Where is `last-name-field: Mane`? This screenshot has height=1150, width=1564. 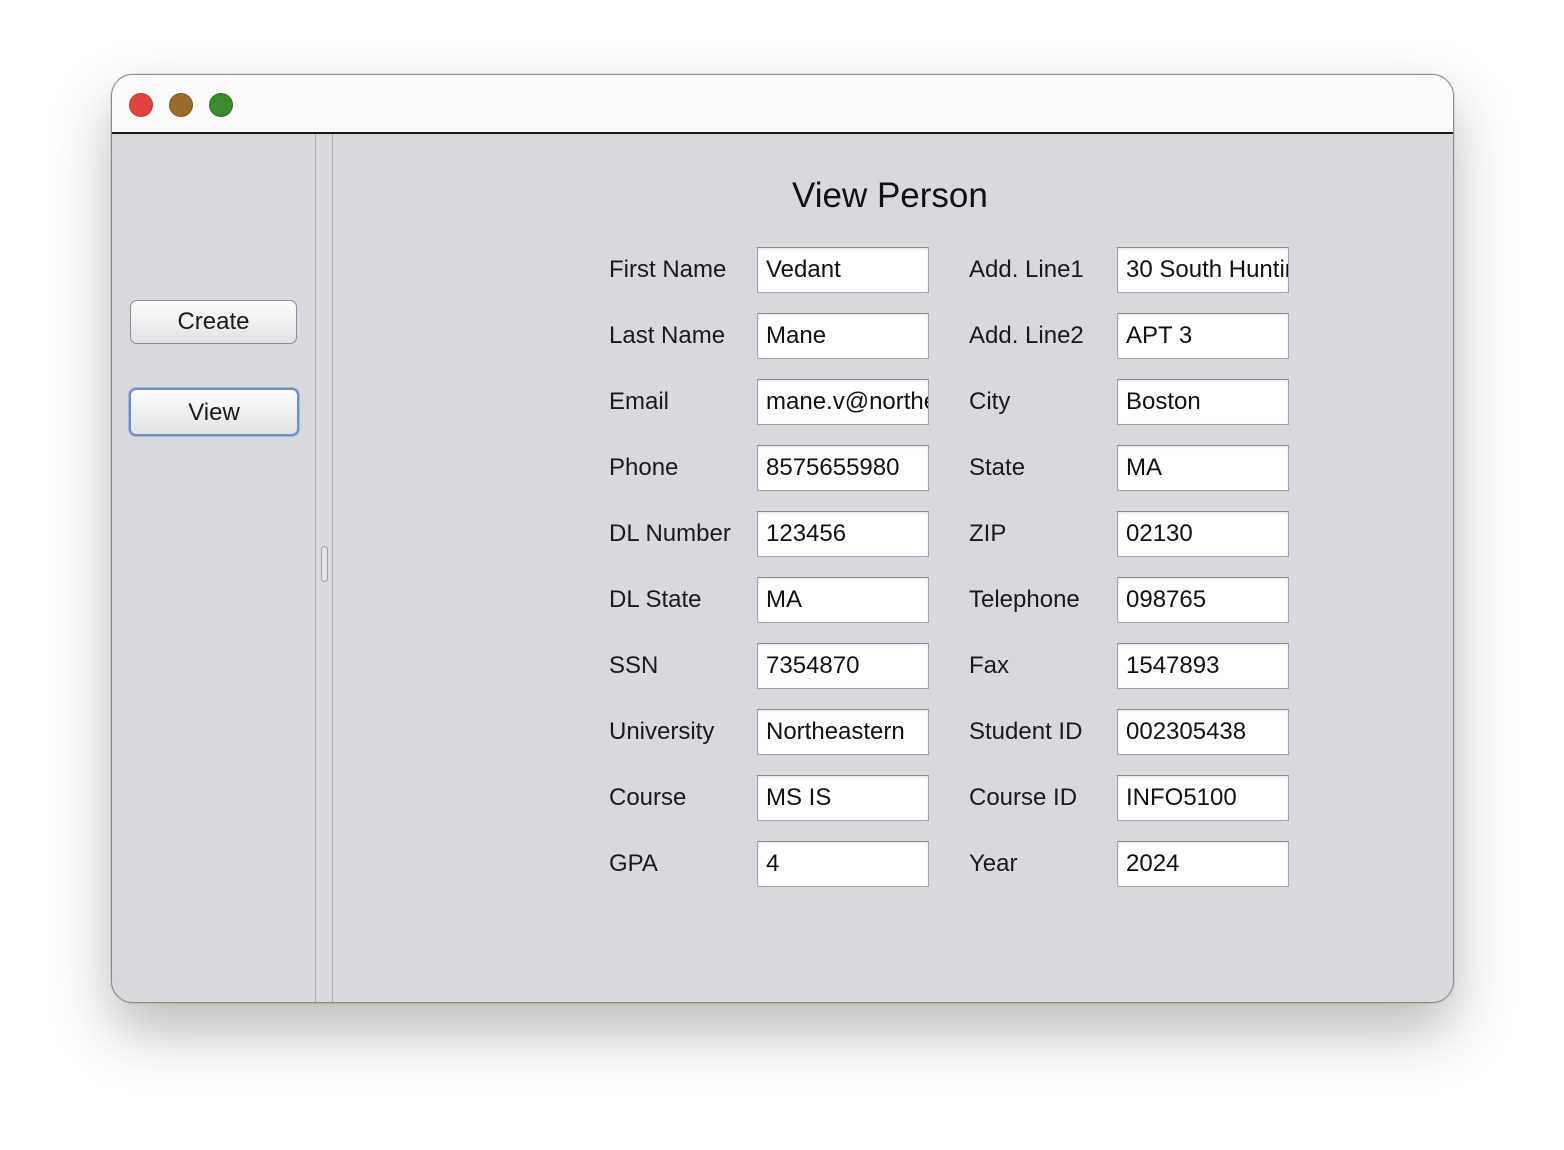 last-name-field: Mane is located at coordinates (843, 336).